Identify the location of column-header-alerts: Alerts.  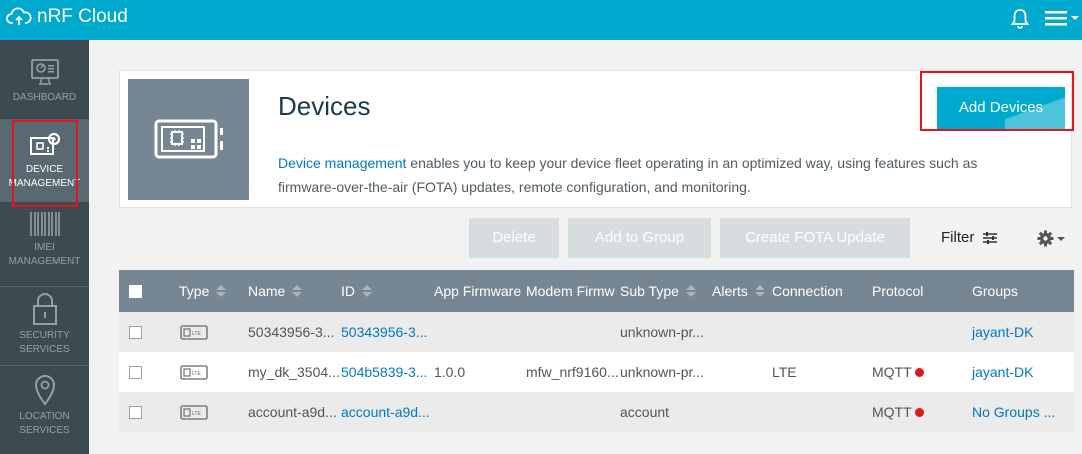
(739, 291).